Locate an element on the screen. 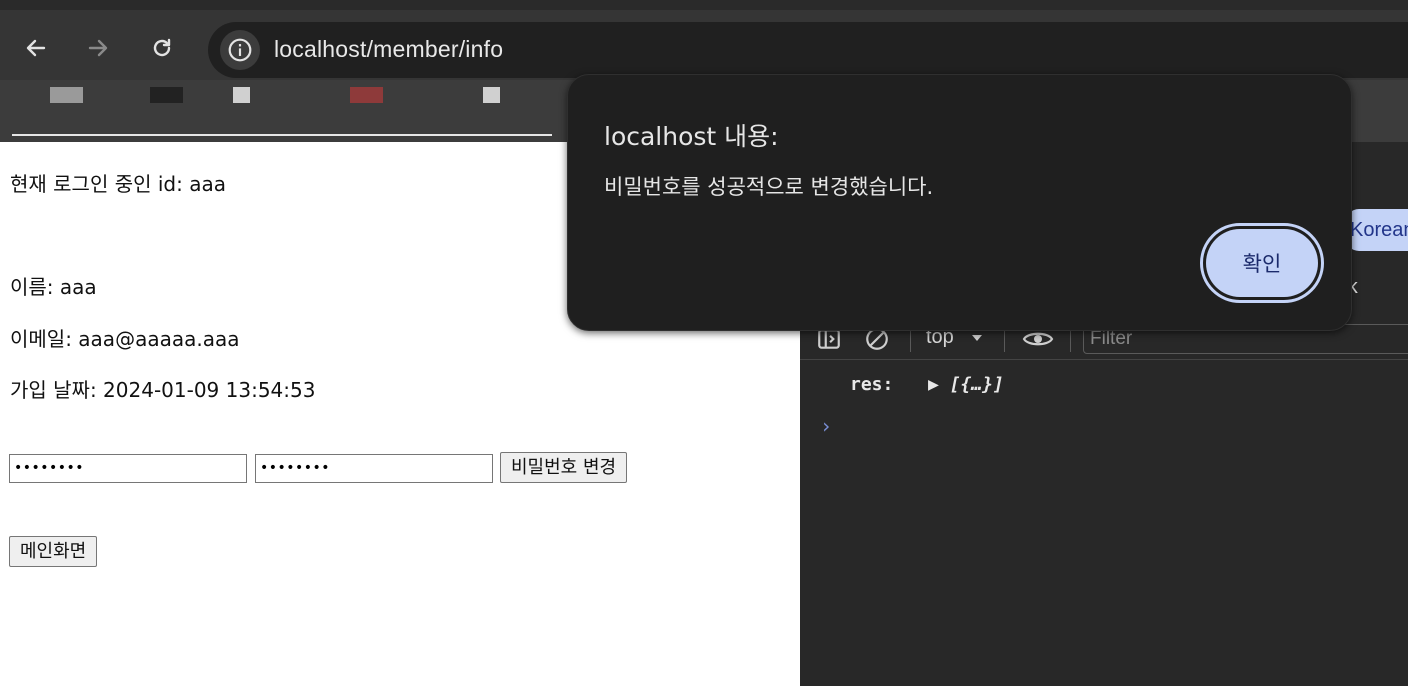 This screenshot has height=686, width=1408. language-chip: Korean is located at coordinates (1376, 230).